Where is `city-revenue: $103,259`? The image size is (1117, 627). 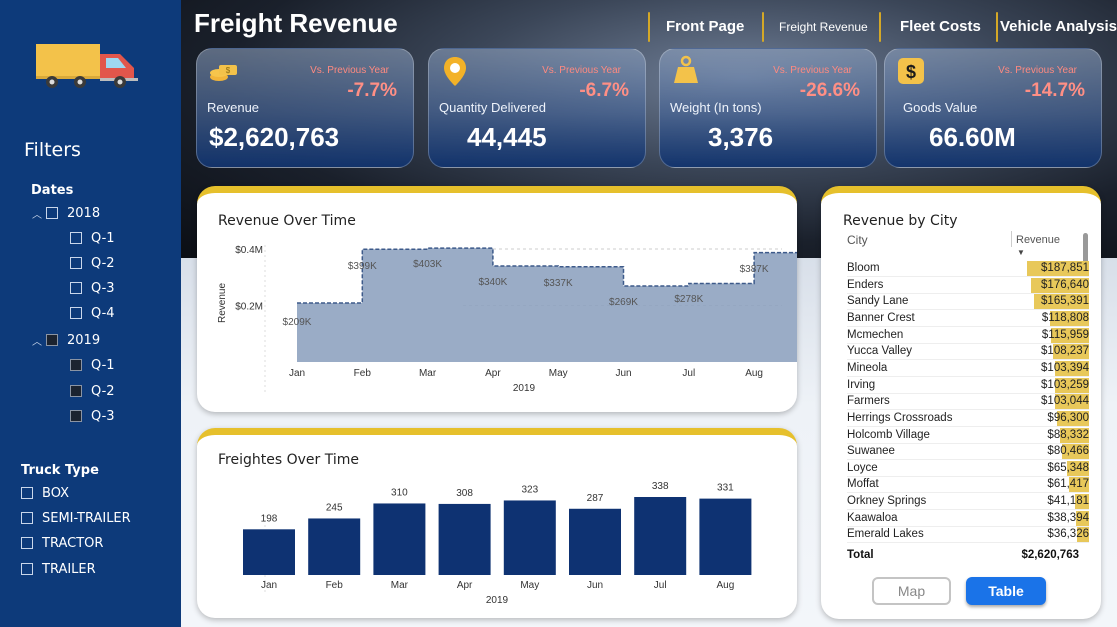 city-revenue: $103,259 is located at coordinates (1065, 384).